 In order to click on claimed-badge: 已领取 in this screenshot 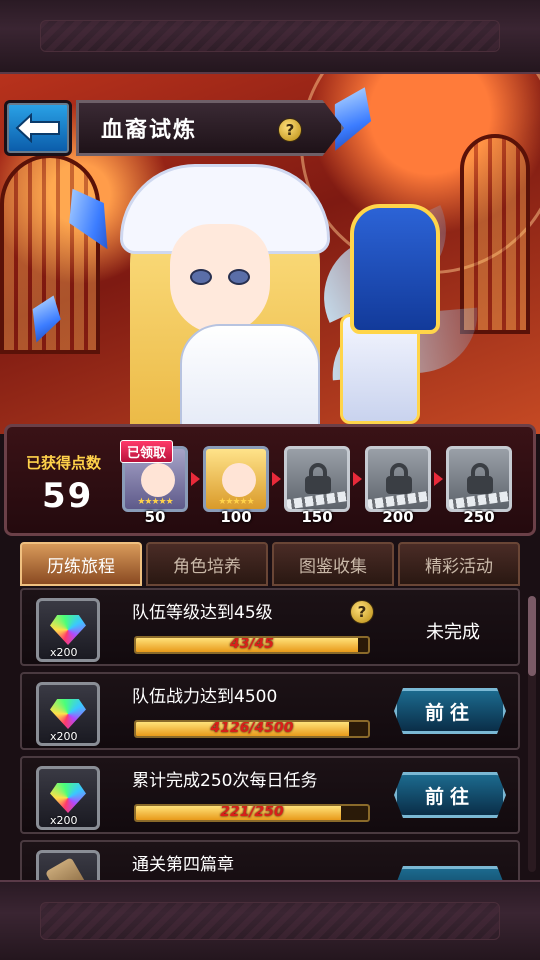, I will do `click(147, 451)`.